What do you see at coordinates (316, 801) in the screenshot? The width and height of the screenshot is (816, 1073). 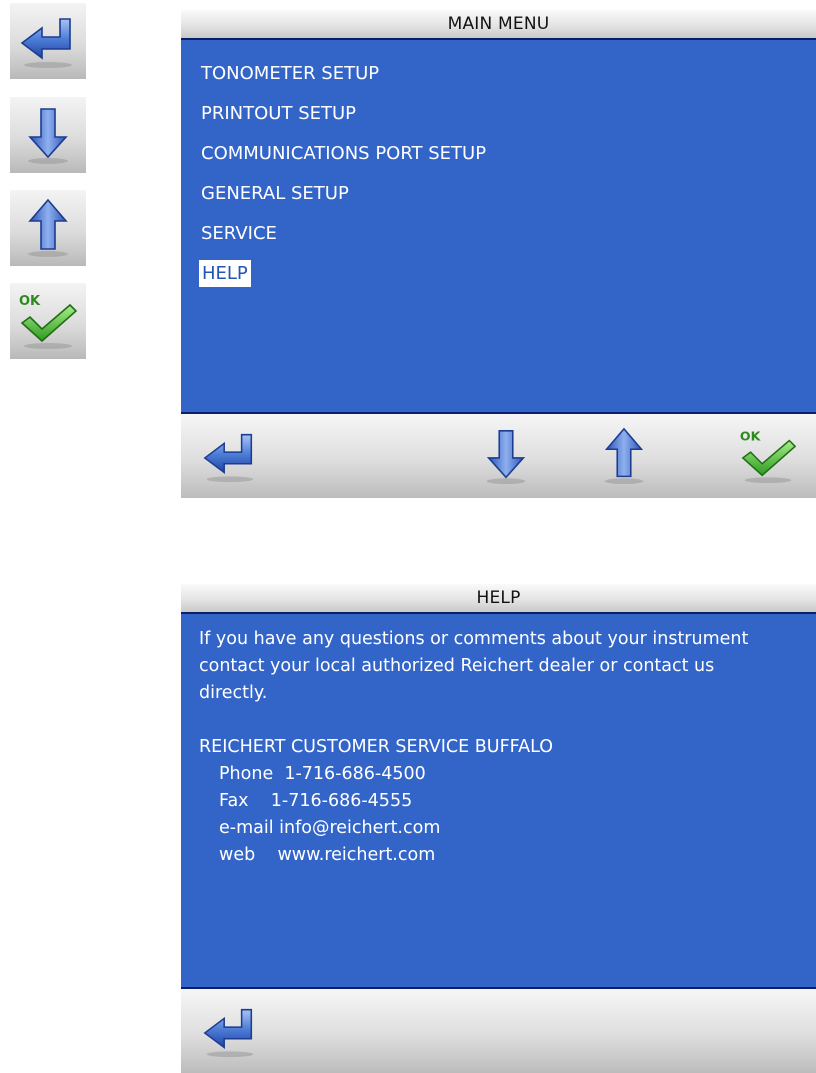 I see `fax-number: Fax 1-716-686-4555` at bounding box center [316, 801].